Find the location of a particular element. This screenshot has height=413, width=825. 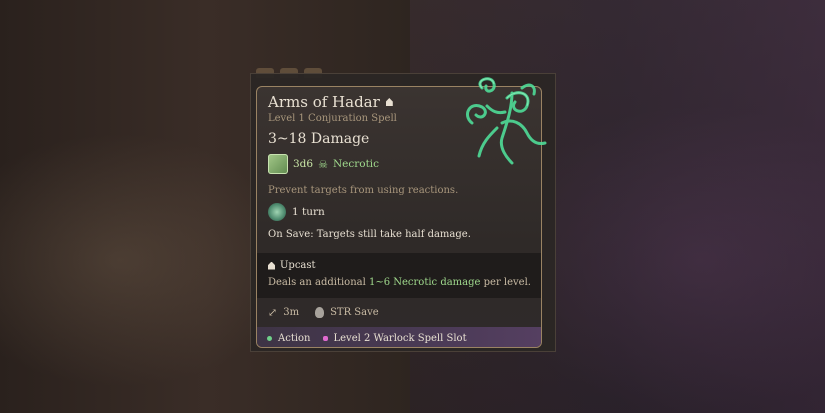

upcast-prefix: Deals an additional is located at coordinates (318, 282).